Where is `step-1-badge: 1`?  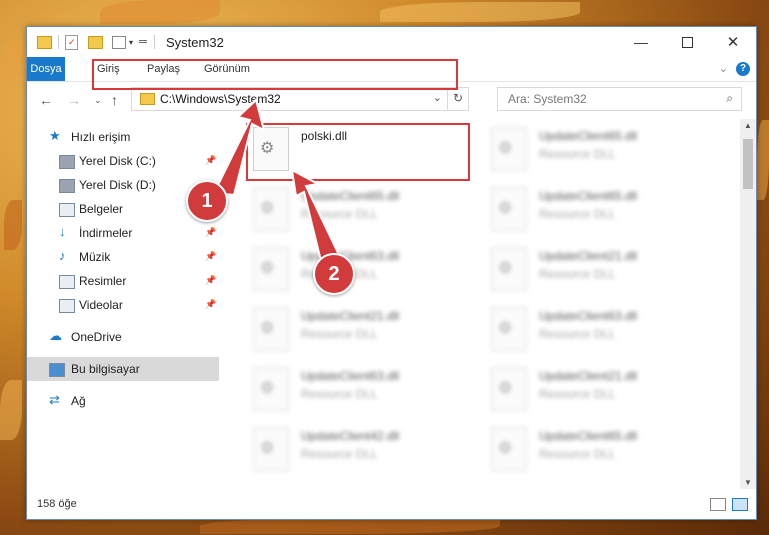 step-1-badge: 1 is located at coordinates (207, 201).